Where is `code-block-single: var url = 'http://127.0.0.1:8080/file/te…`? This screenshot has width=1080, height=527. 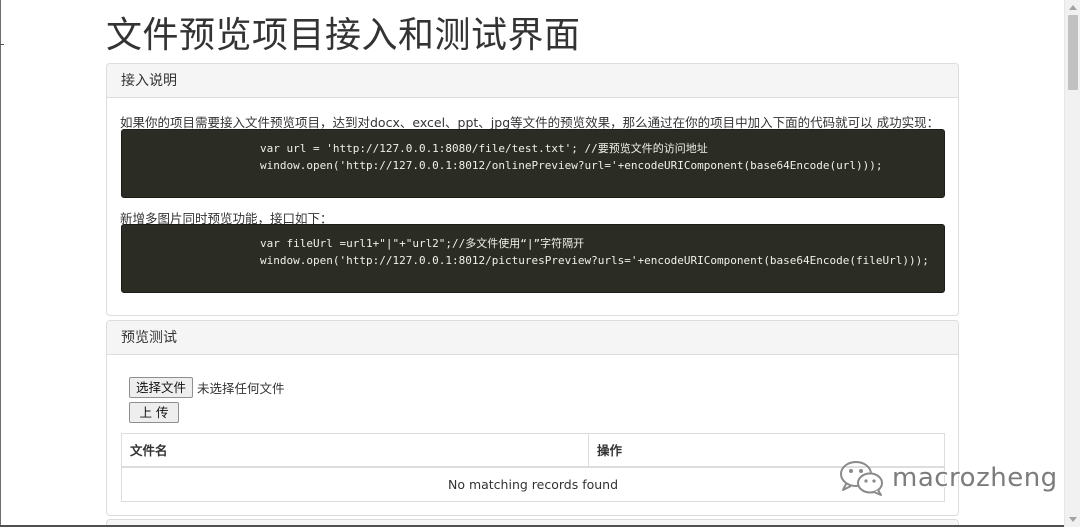 code-block-single: var url = 'http://127.0.0.1:8080/file/te… is located at coordinates (533, 163).